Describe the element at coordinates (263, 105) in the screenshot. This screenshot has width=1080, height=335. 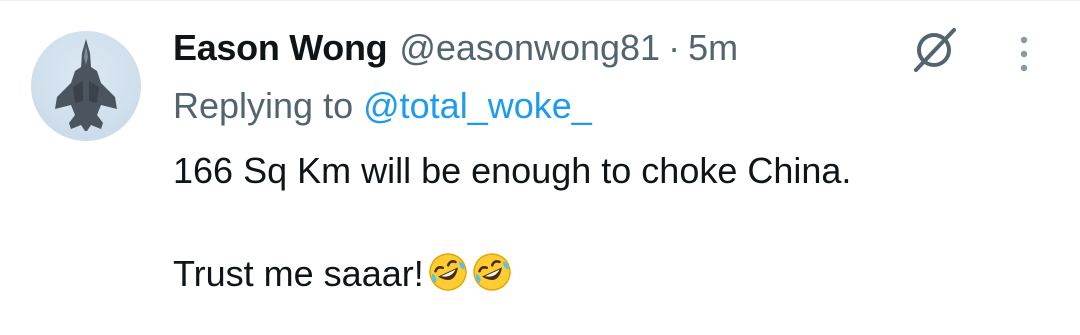
I see `replying-to-label: Replying to` at that location.